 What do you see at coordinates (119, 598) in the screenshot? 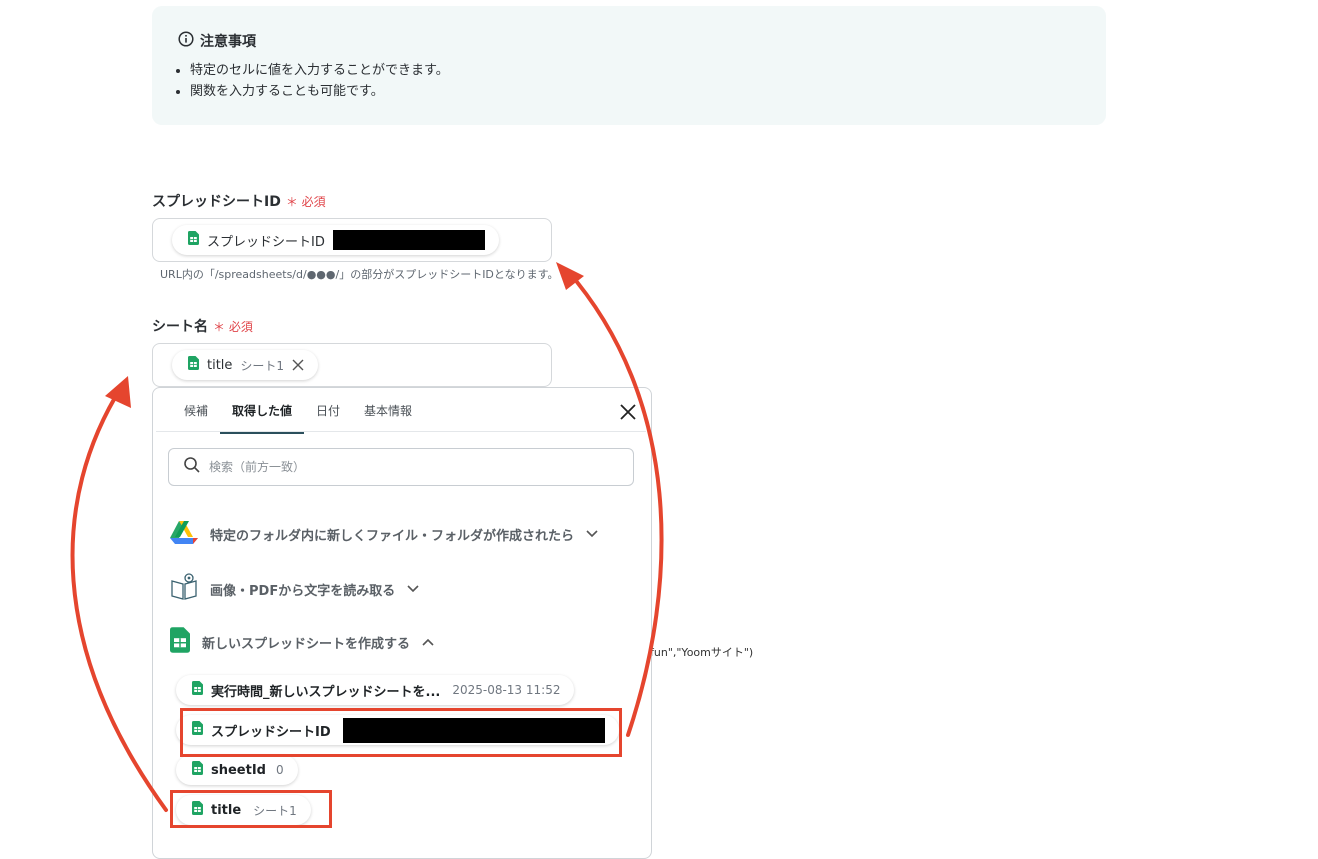
I see `arrow-to-sheet-name` at bounding box center [119, 598].